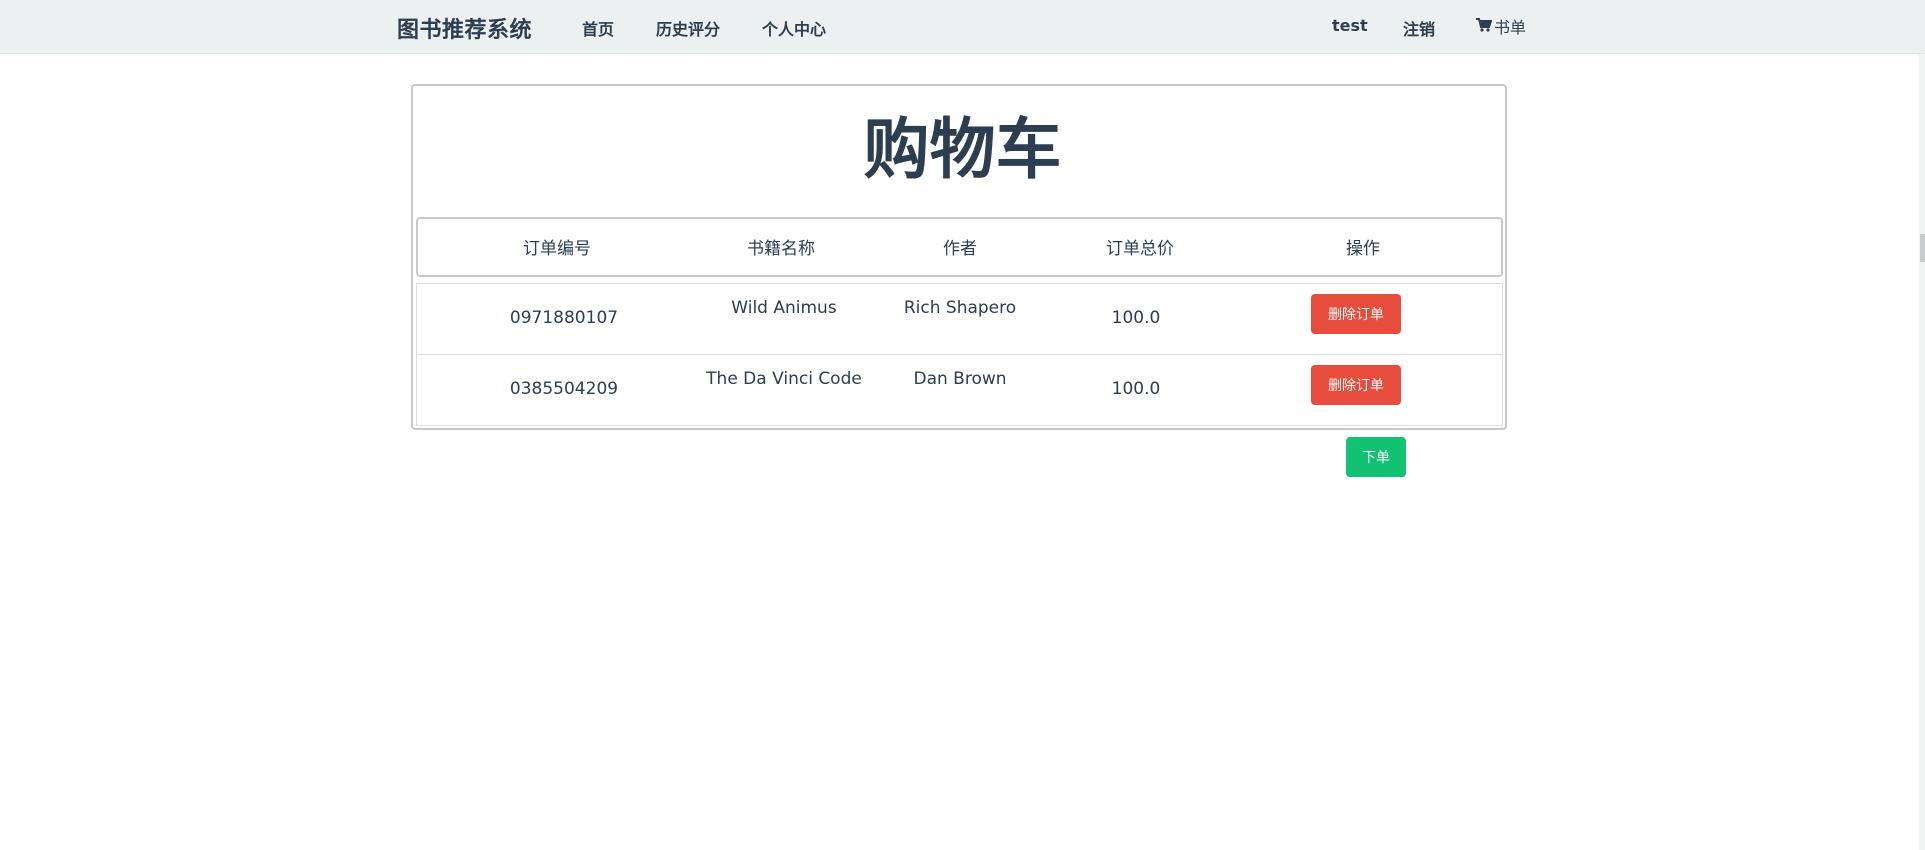 The width and height of the screenshot is (1925, 850). I want to click on nav-logout-link: 注销, so click(1419, 28).